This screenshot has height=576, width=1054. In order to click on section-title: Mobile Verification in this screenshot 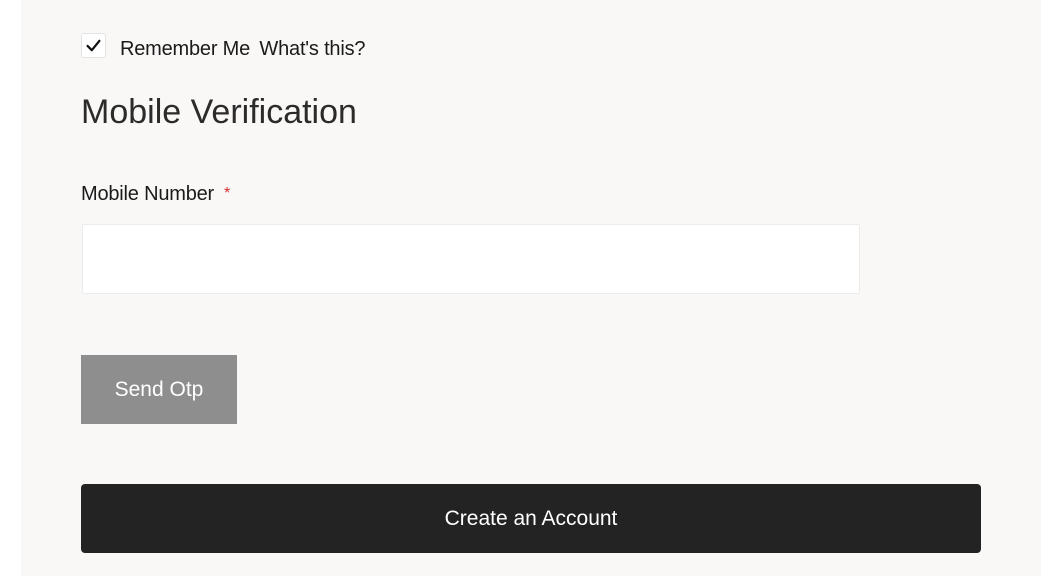, I will do `click(219, 112)`.